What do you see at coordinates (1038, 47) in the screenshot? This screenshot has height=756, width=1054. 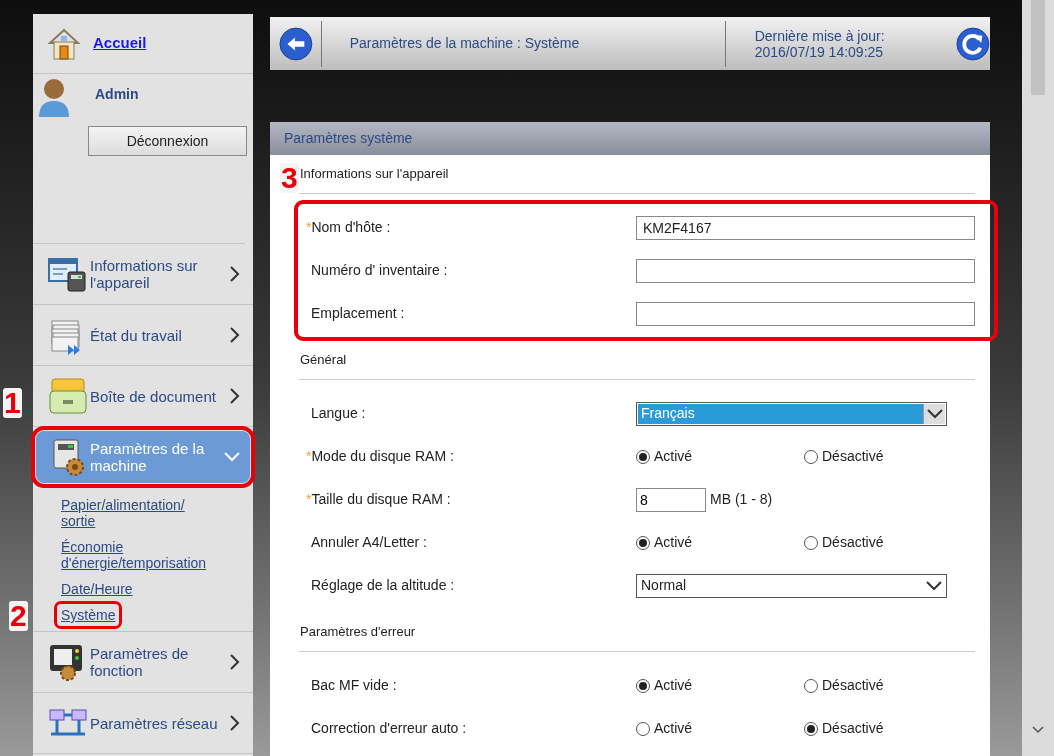 I see `scrollbar-thumb` at bounding box center [1038, 47].